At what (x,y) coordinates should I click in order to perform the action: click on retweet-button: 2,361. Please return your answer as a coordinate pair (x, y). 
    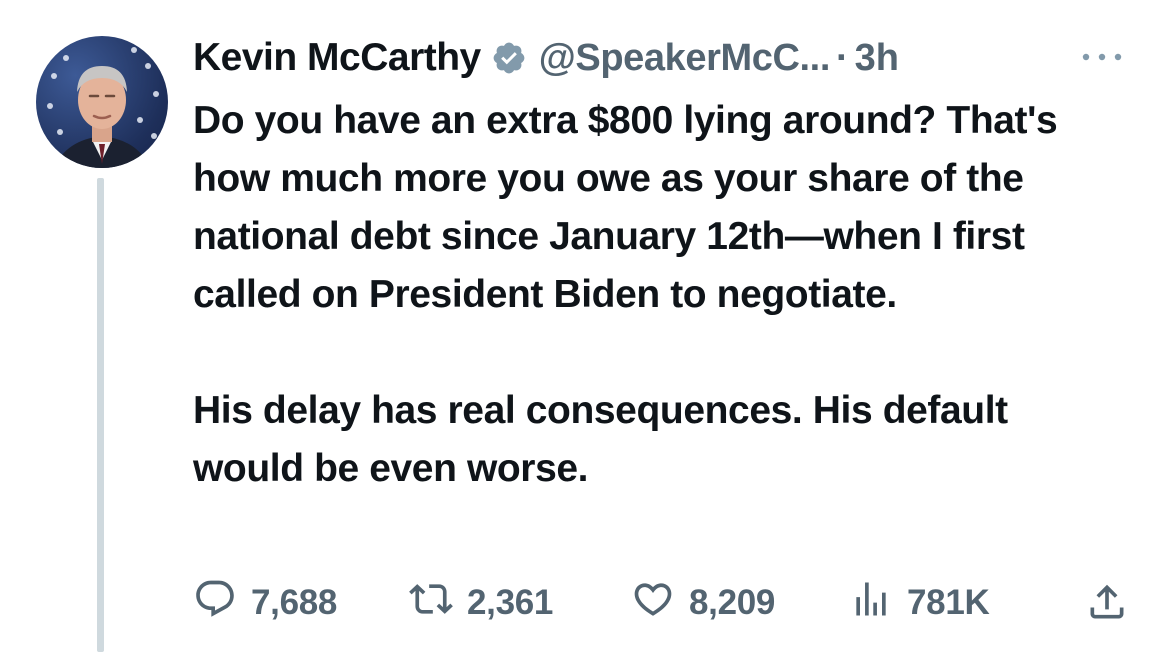
    Looking at the image, I should click on (481, 603).